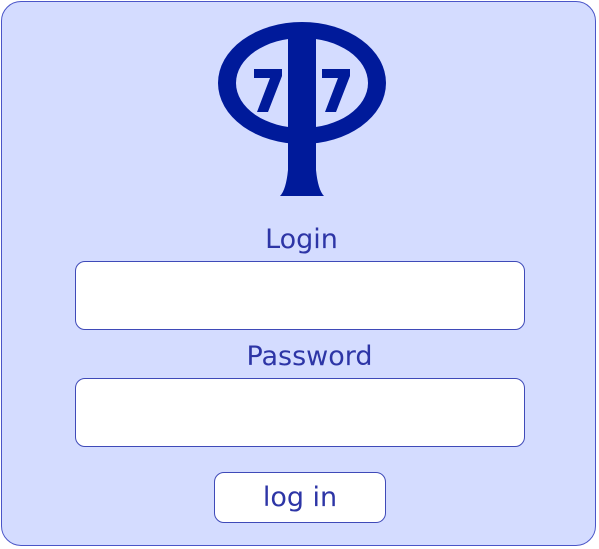  Describe the element at coordinates (300, 412) in the screenshot. I see `password-input` at that location.